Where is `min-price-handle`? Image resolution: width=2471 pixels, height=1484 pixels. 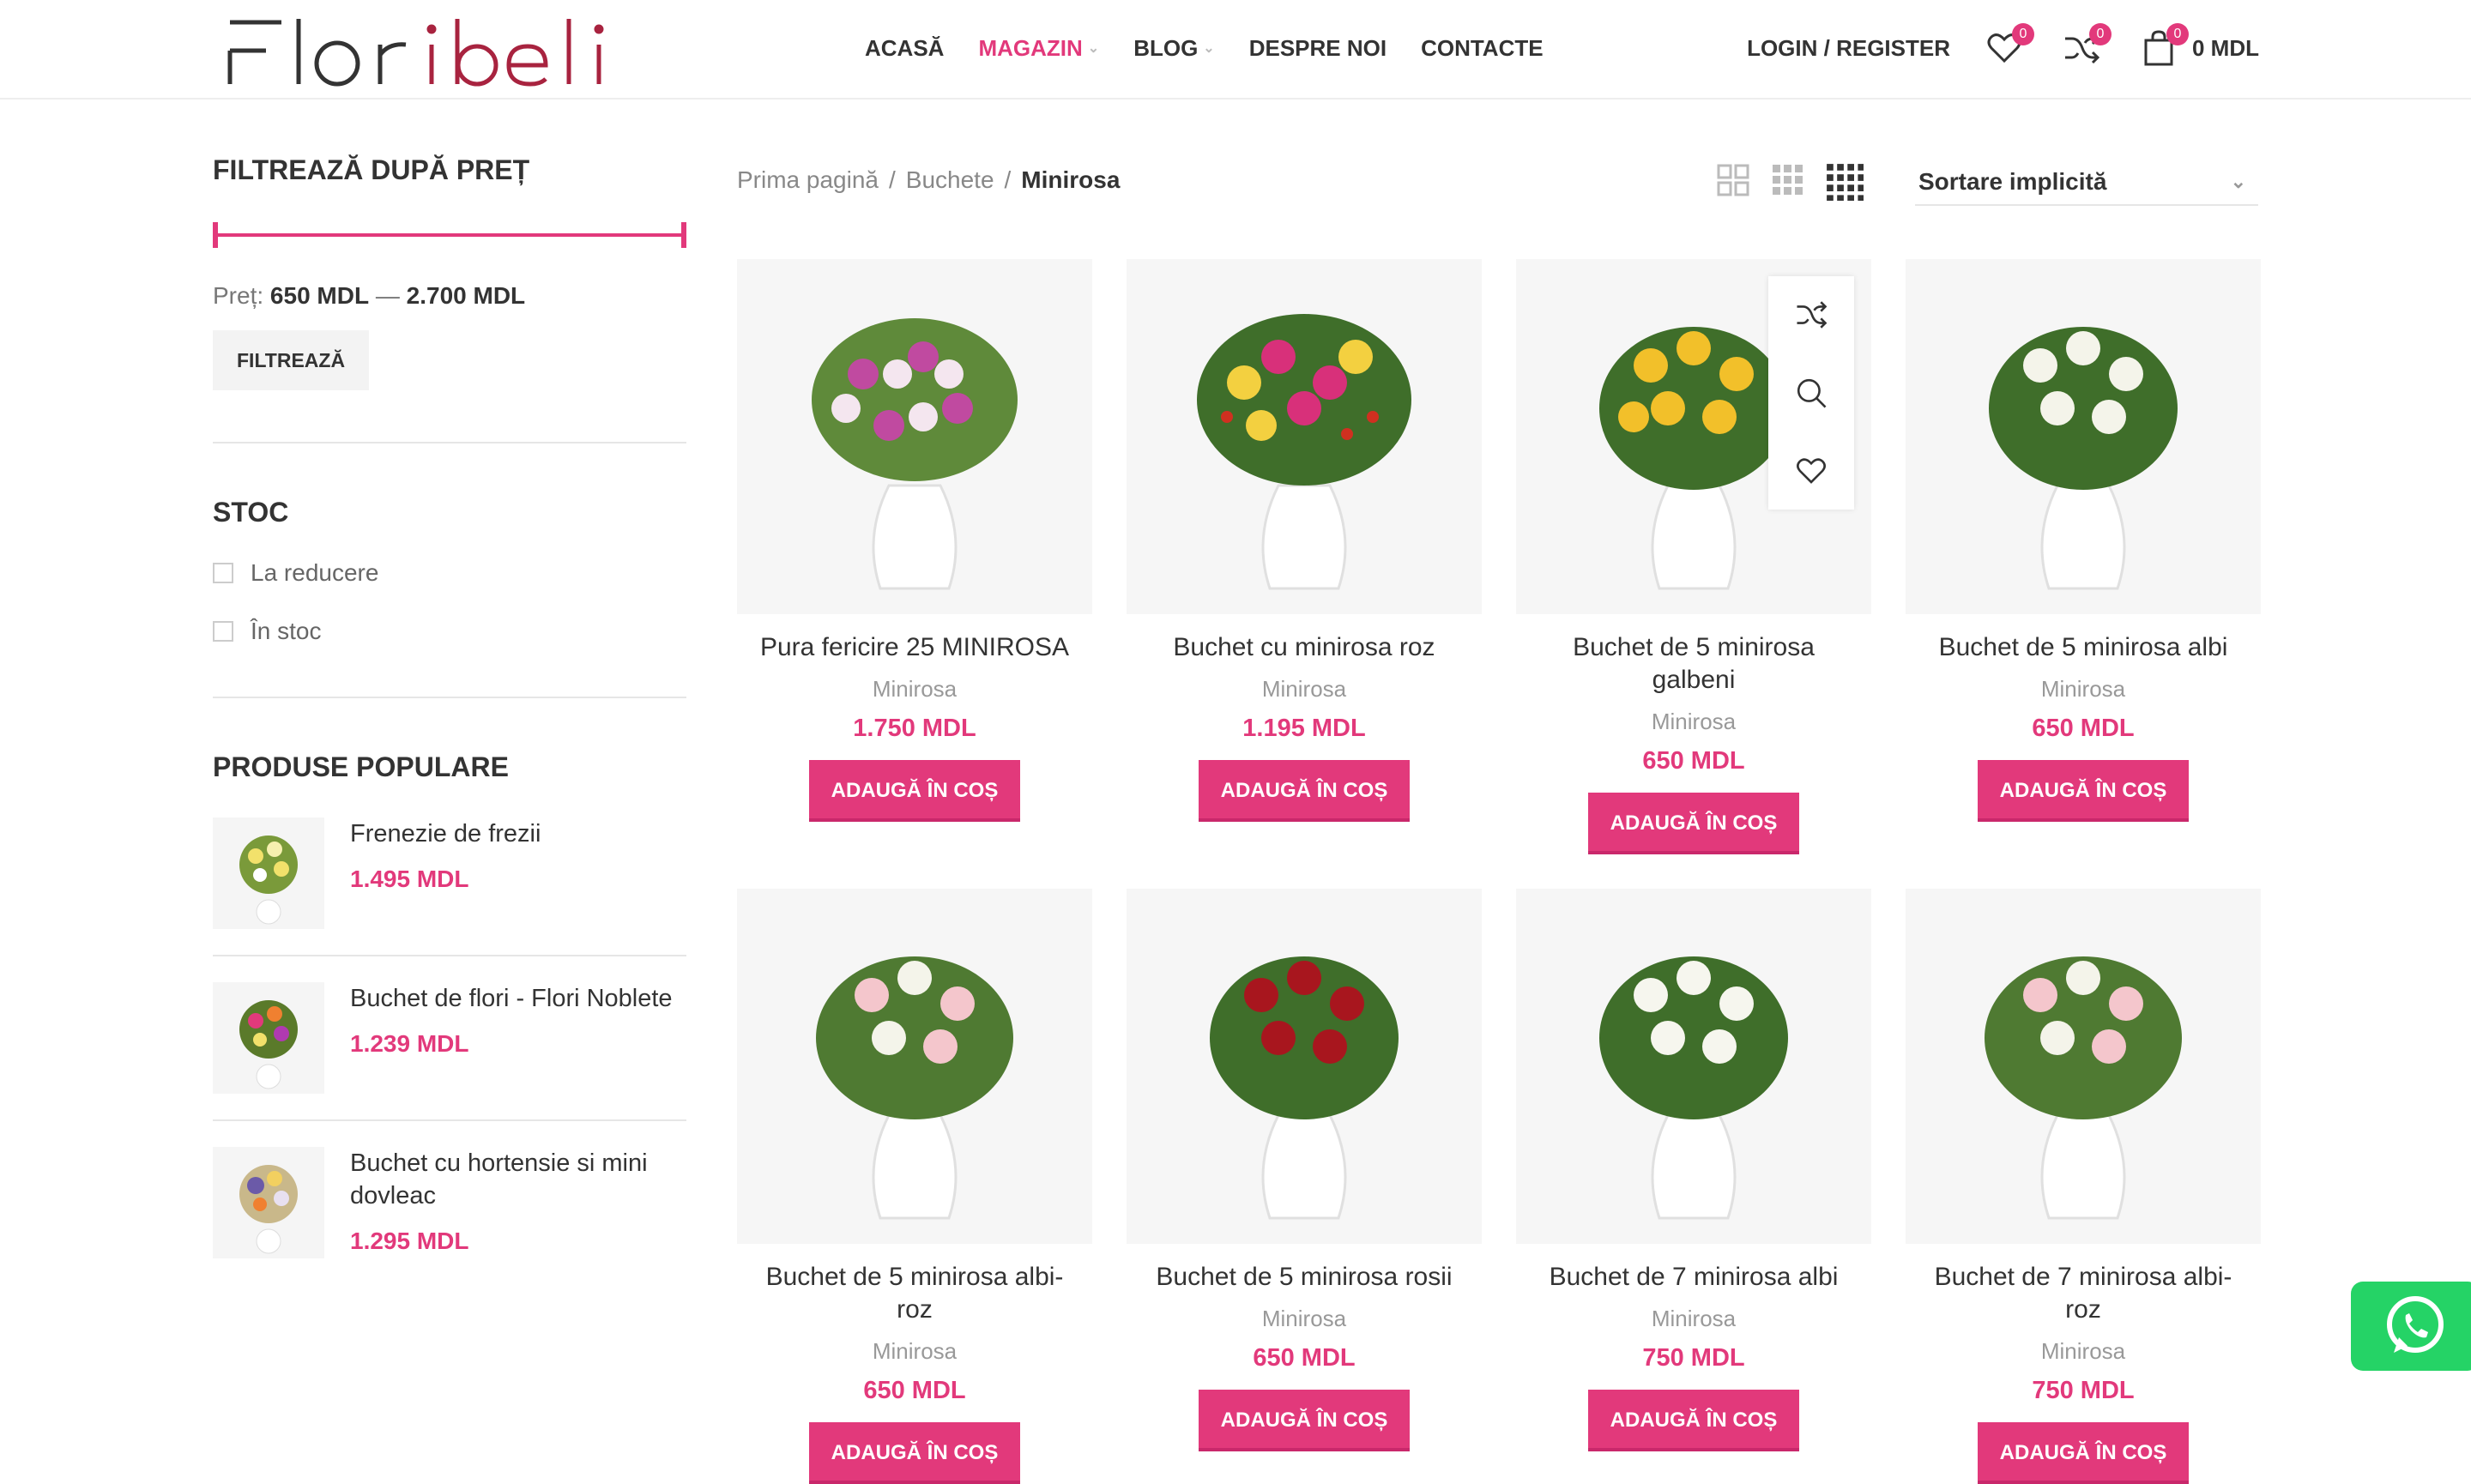
min-price-handle is located at coordinates (215, 235).